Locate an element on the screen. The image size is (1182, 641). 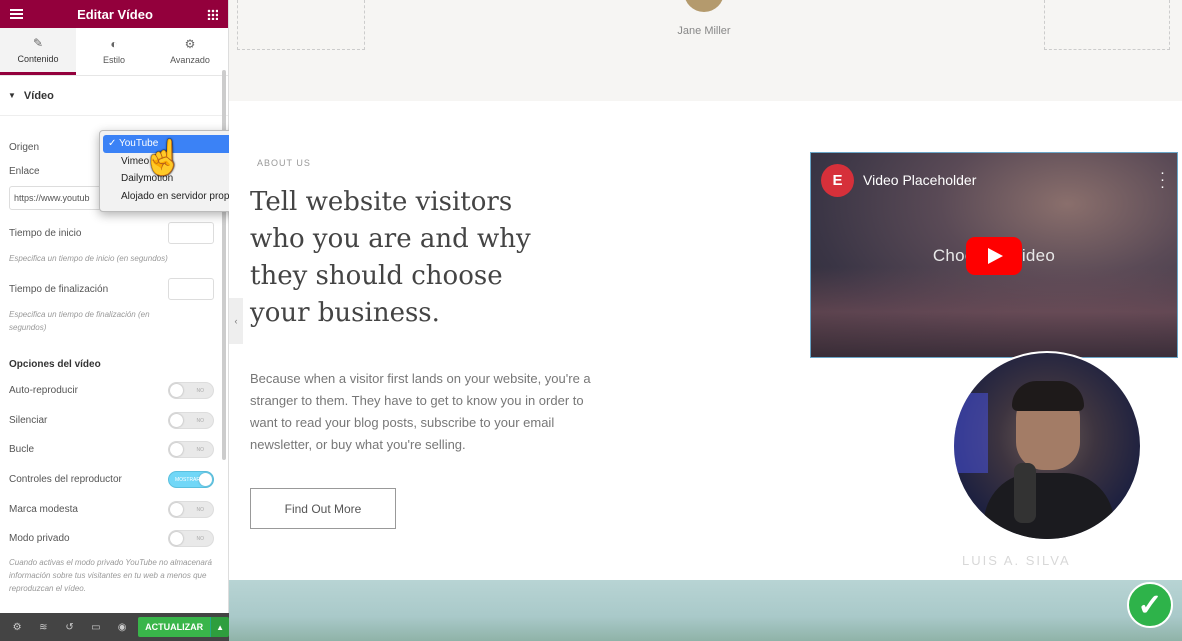
webcam-overlay is located at coordinates (1047, 446).